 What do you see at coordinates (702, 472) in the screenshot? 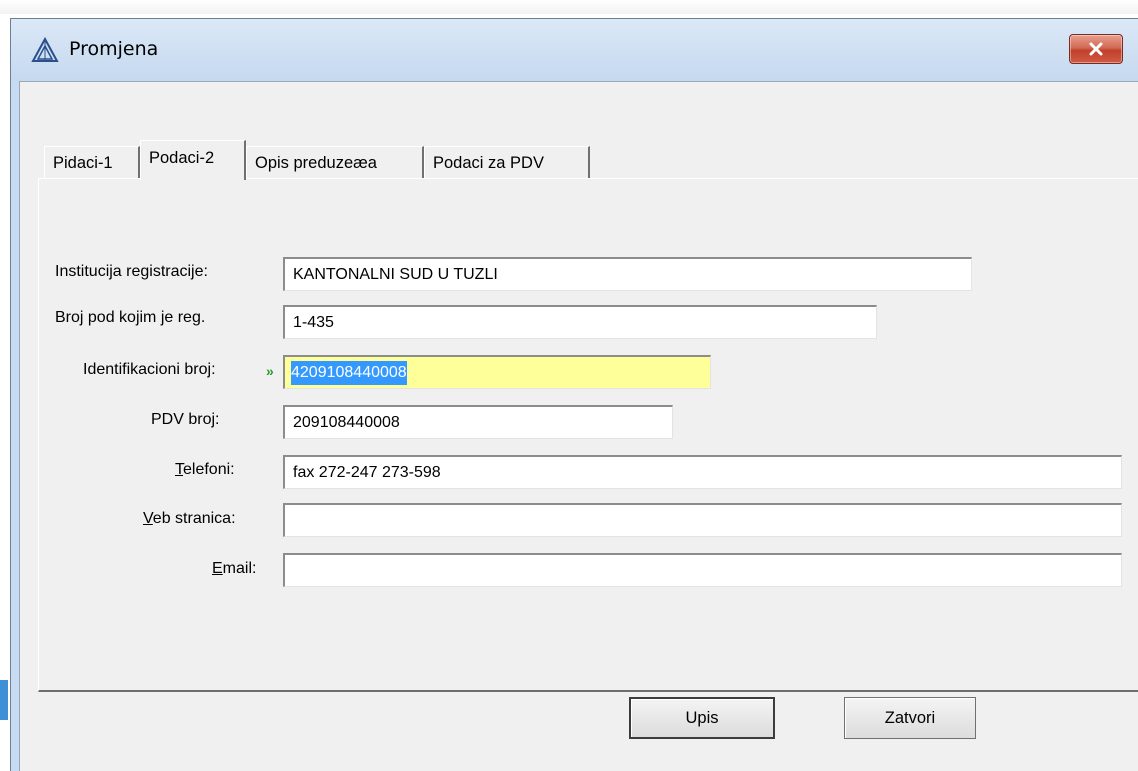
I see `telefoni-field: fax 272-247 273-598` at bounding box center [702, 472].